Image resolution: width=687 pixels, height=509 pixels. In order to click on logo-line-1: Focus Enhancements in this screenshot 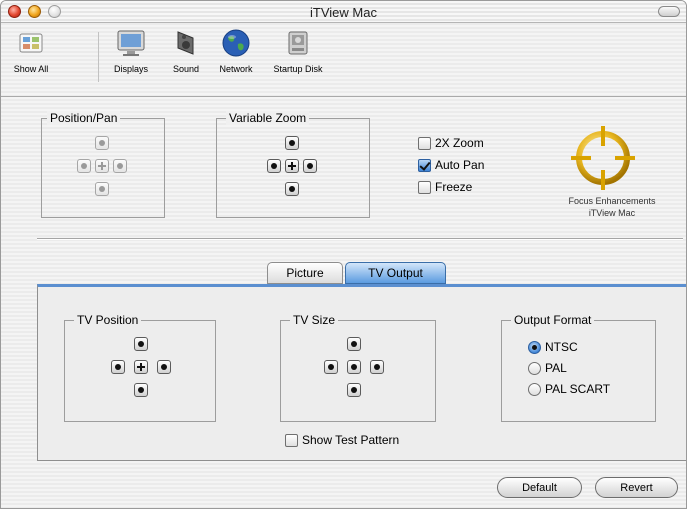, I will do `click(612, 201)`.